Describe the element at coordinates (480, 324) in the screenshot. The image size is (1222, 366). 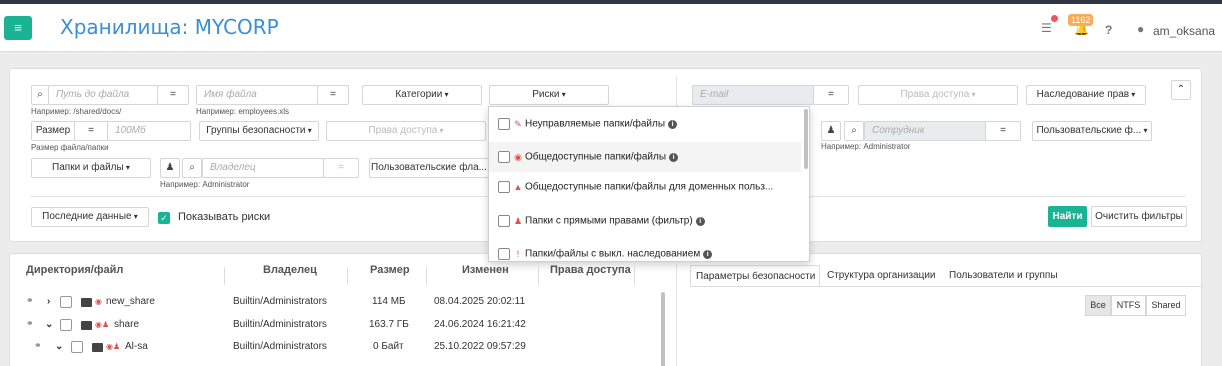
I see `row-modified: 24.06.2024 16:21:42` at that location.